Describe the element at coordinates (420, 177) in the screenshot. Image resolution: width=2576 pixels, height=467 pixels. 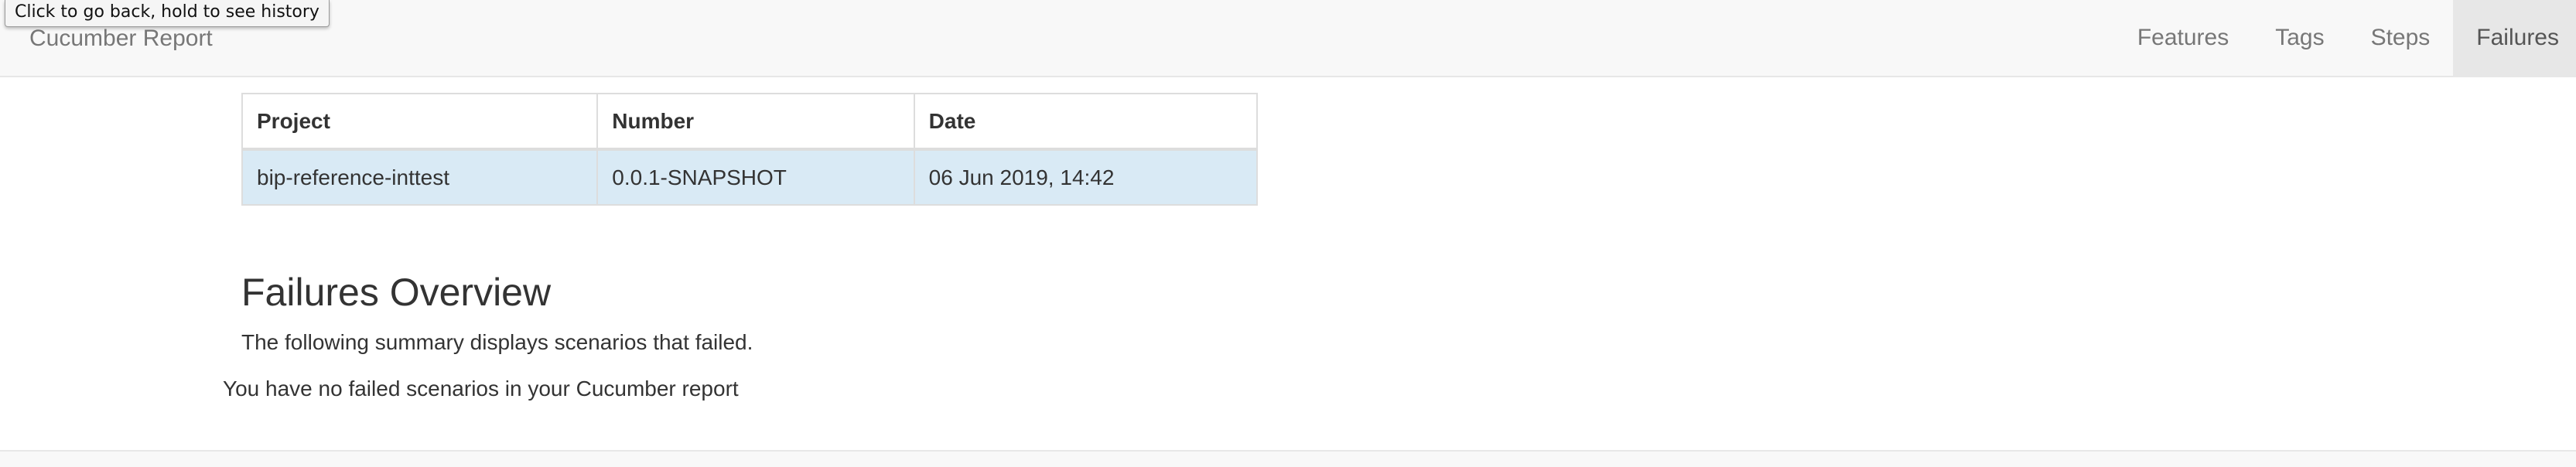
I see `cell-project: bip-reference-inttest` at that location.